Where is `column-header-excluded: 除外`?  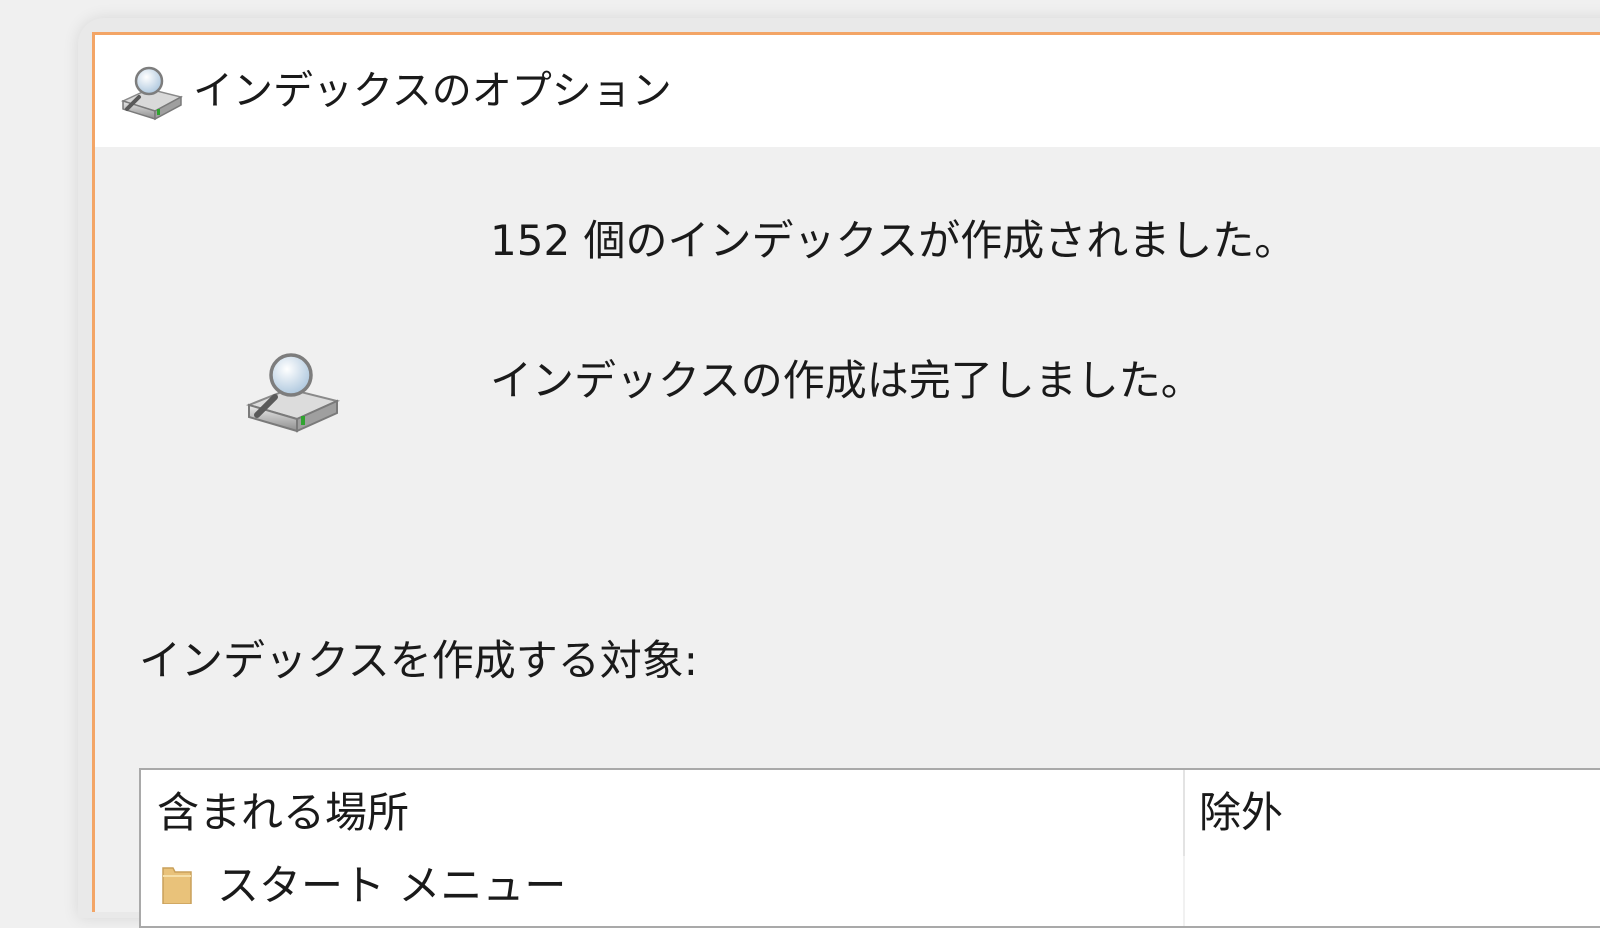
column-header-excluded: 除外 is located at coordinates (1392, 813).